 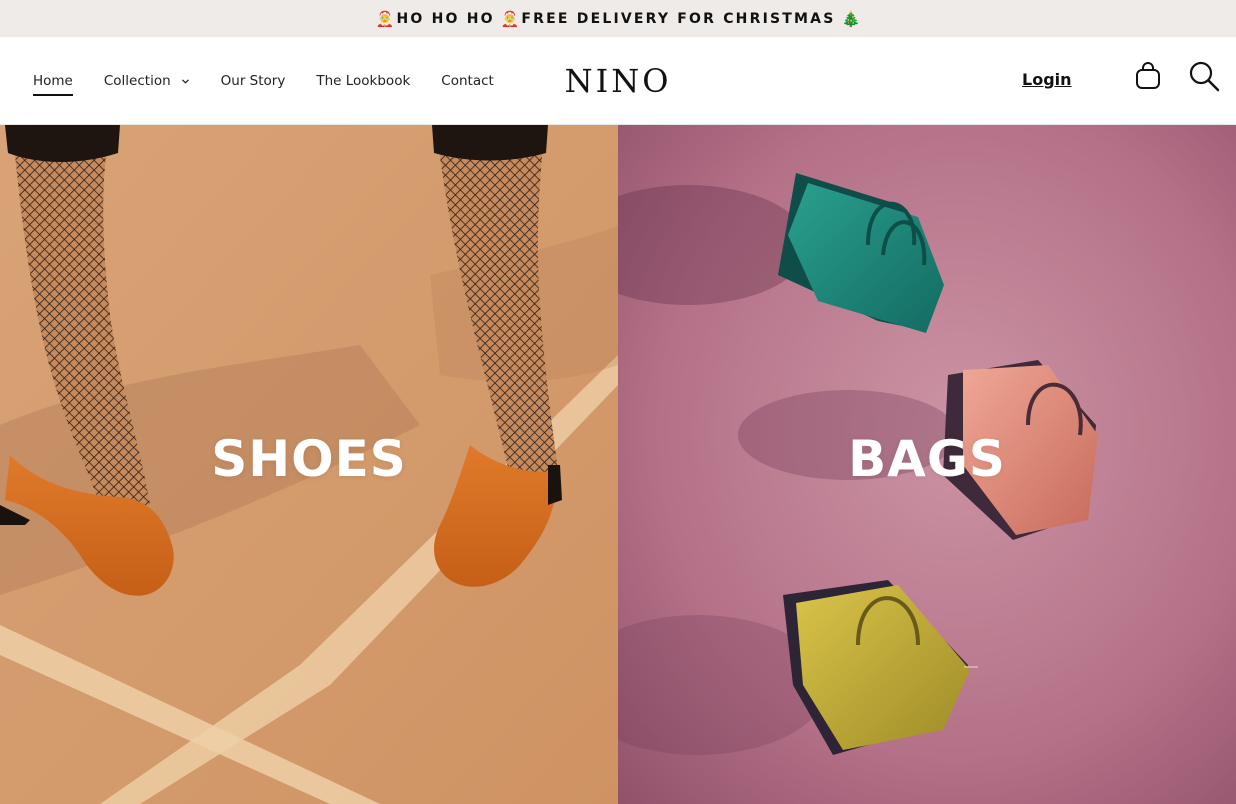 What do you see at coordinates (927, 459) in the screenshot?
I see `bags-category-label: BAGS` at bounding box center [927, 459].